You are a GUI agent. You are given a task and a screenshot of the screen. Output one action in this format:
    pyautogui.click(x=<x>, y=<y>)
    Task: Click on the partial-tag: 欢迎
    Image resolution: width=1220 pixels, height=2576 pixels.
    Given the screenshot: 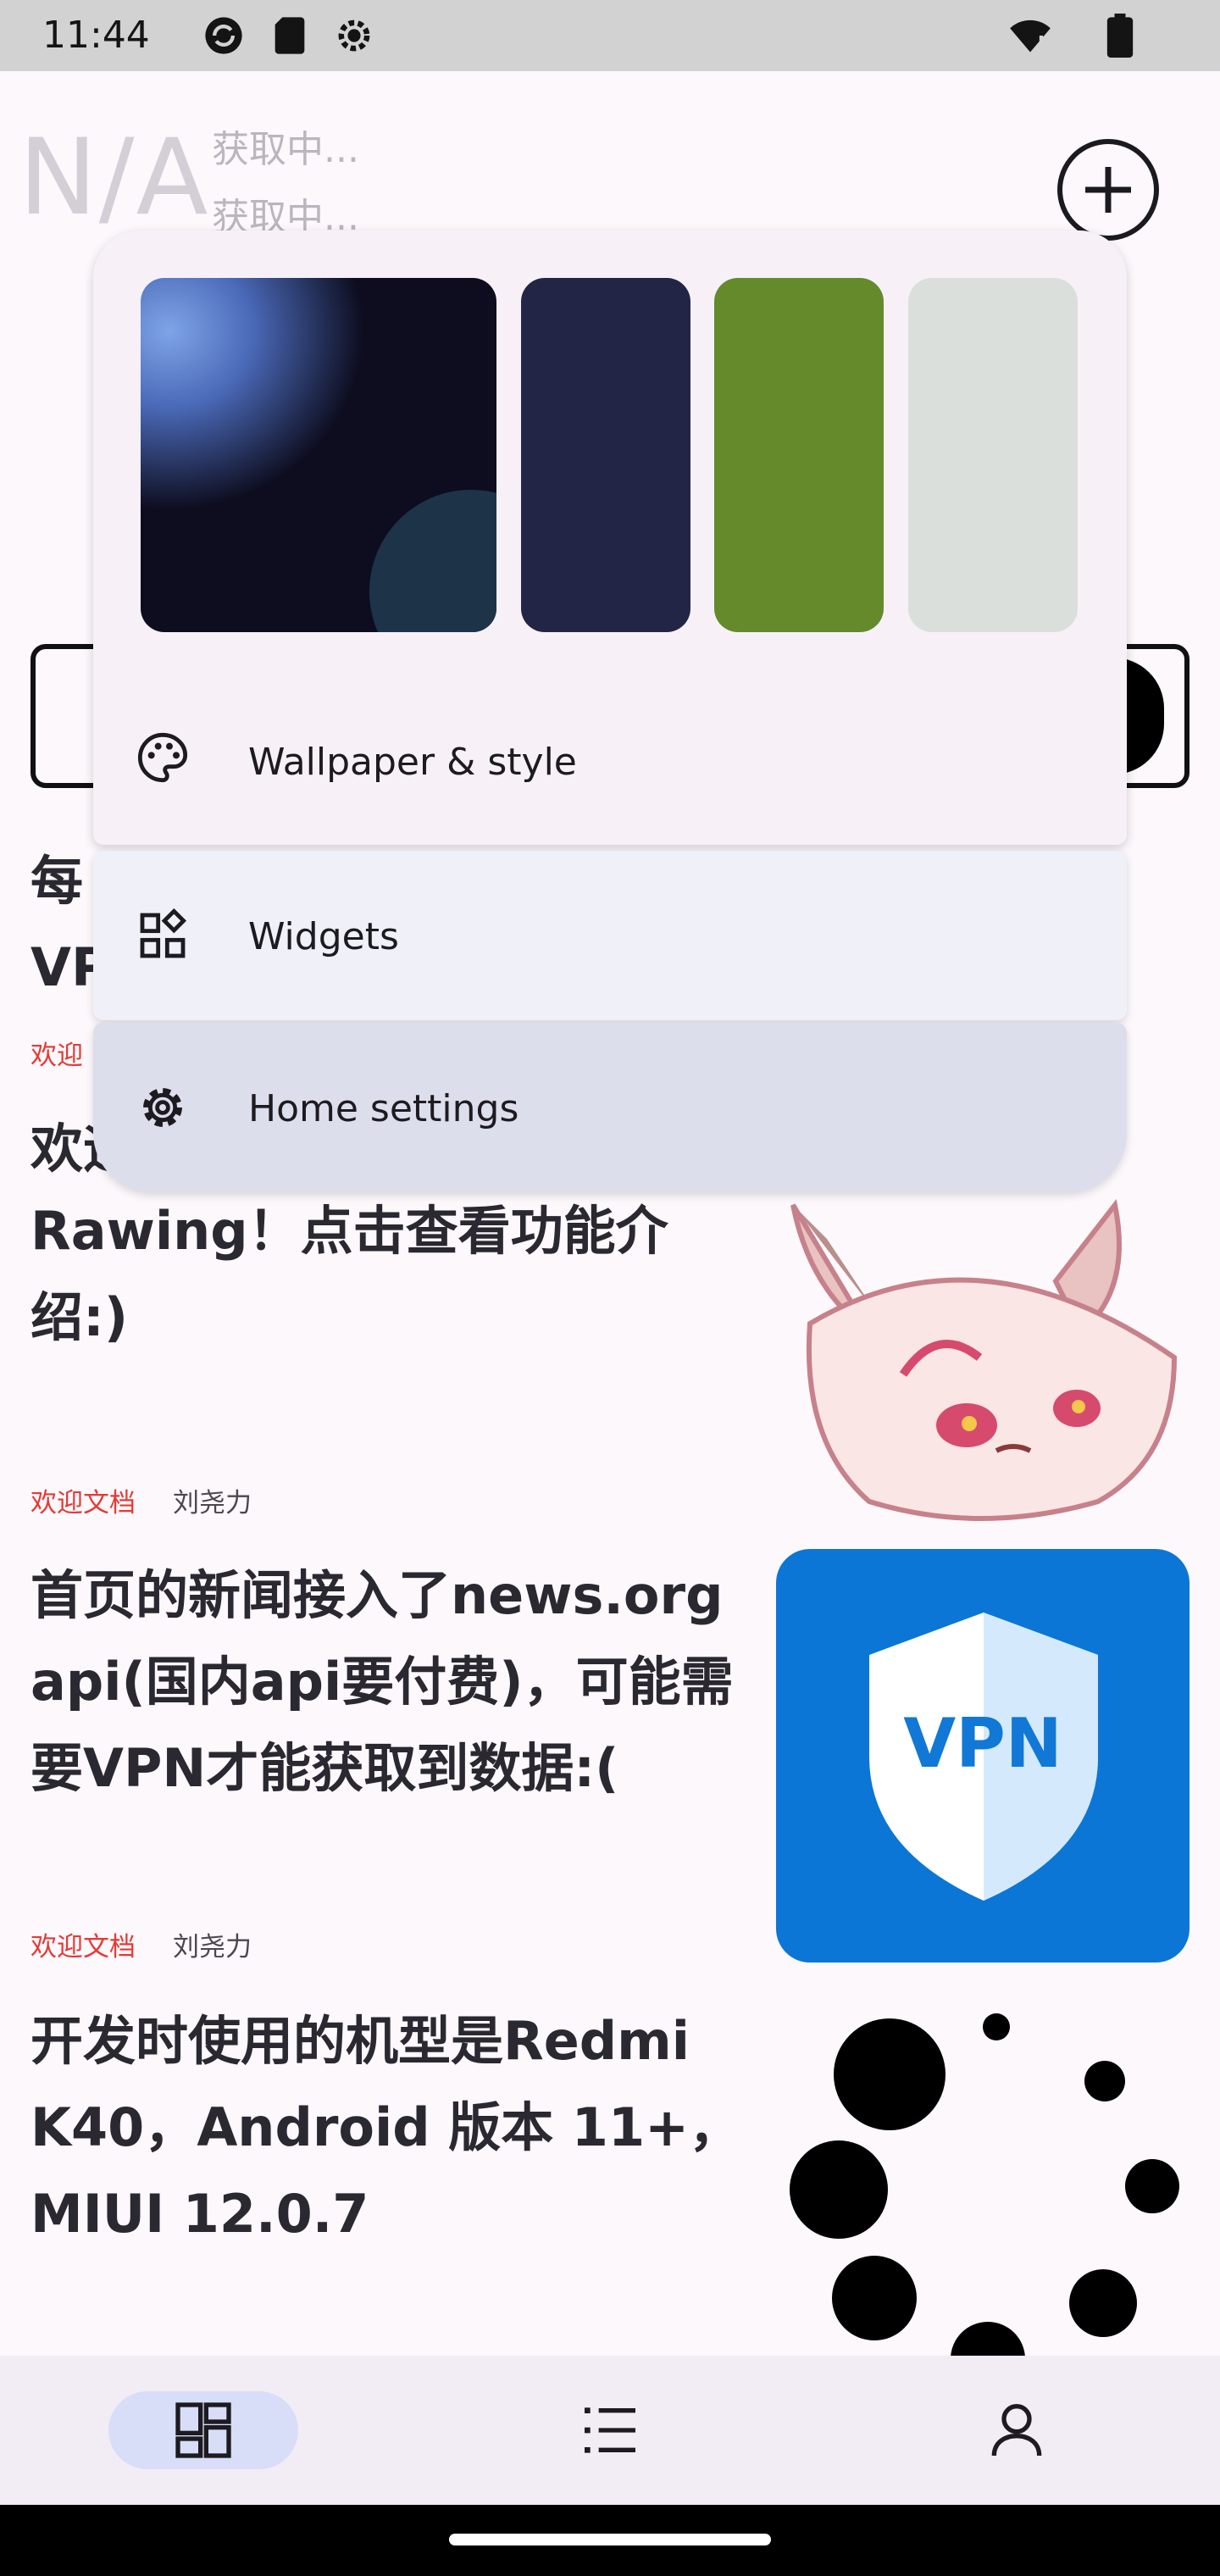 What is the action you would take?
    pyautogui.click(x=56, y=1056)
    